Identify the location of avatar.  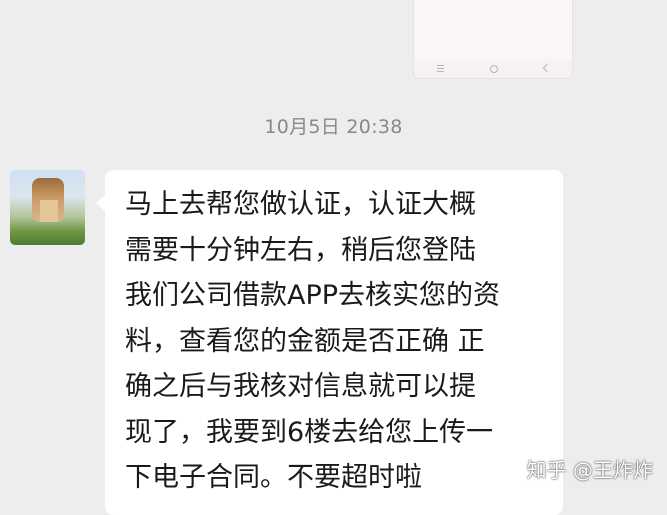
(47, 207).